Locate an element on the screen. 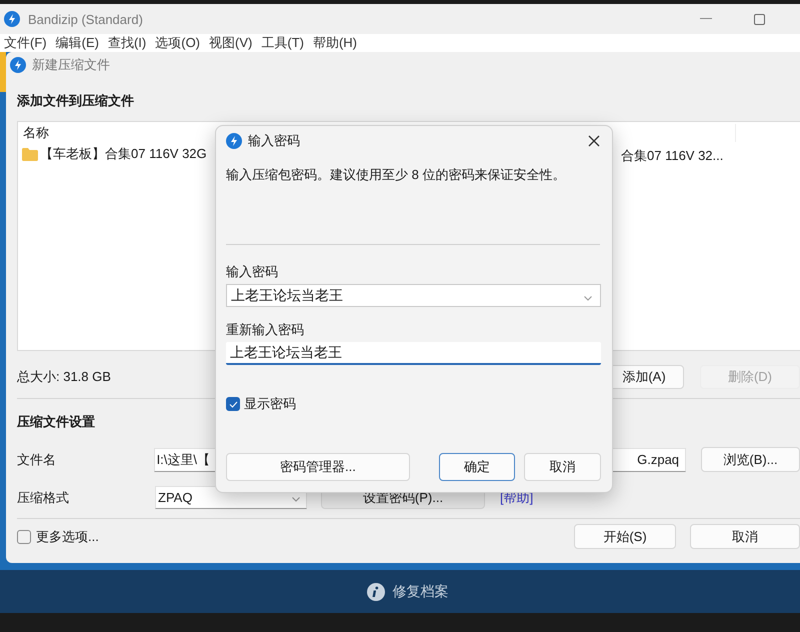  field-label: 输入密码 is located at coordinates (252, 272).